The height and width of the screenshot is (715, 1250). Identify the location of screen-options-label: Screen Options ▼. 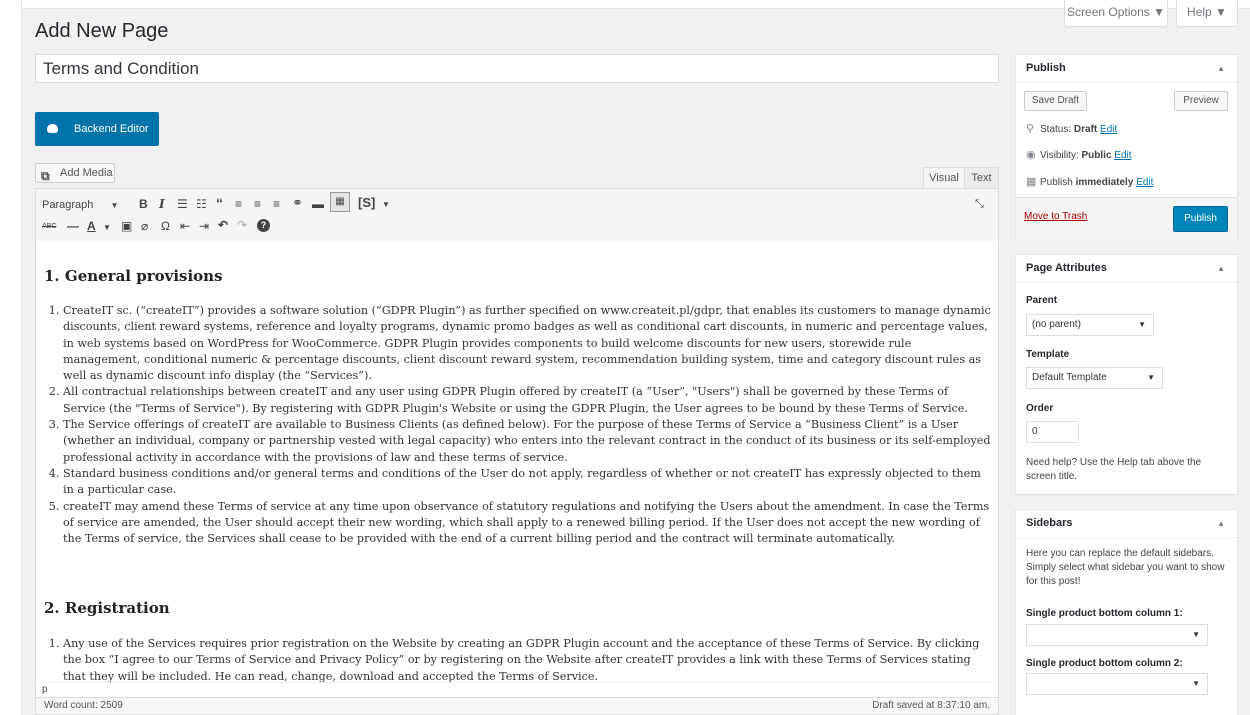
(1116, 12).